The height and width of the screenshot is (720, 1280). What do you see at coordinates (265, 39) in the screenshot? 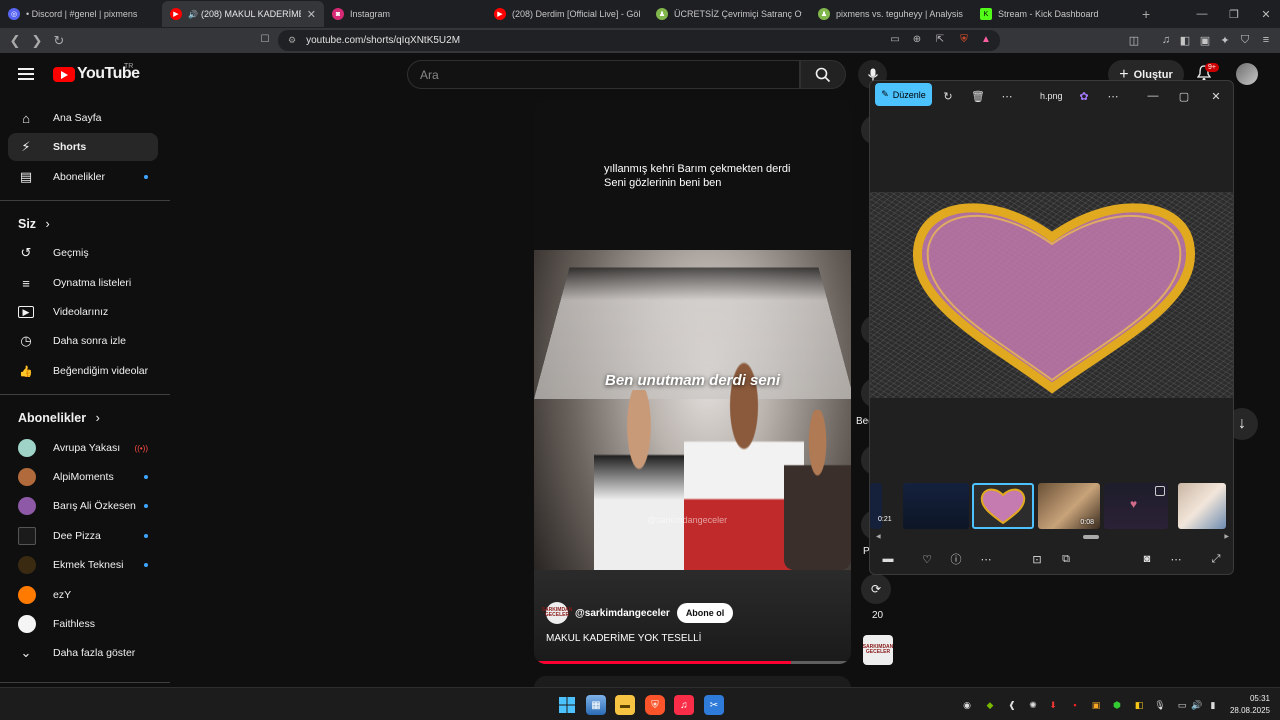
I see `bookmark-icon: ☐` at bounding box center [265, 39].